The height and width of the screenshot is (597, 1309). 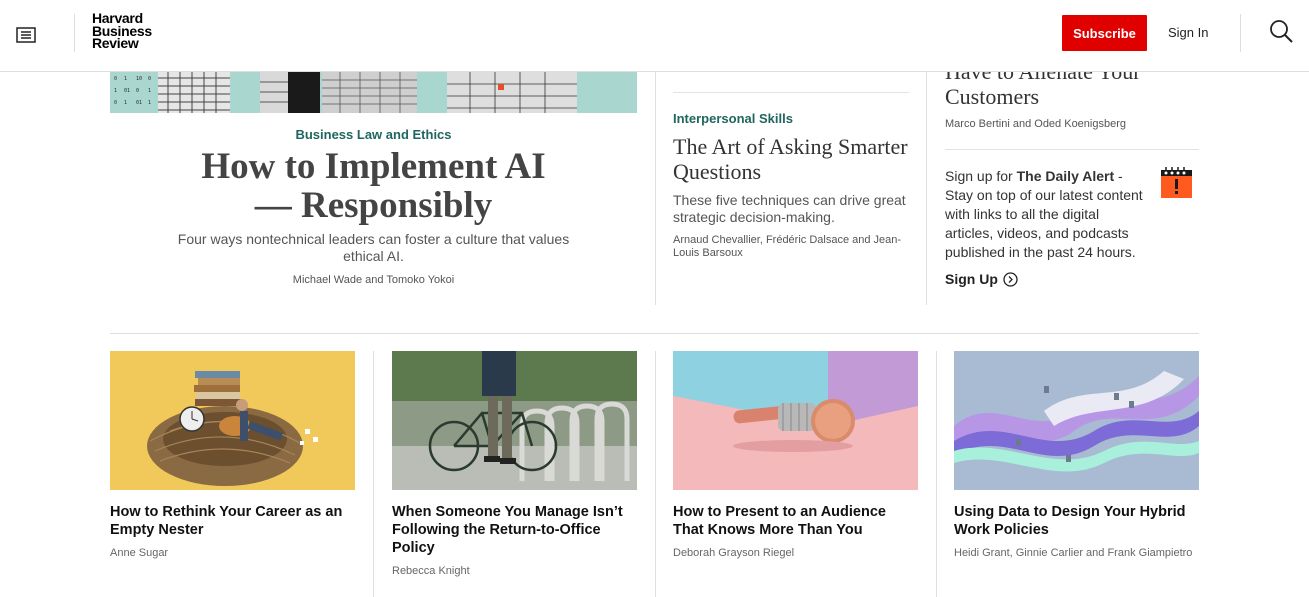 I want to click on right-title-line: Customers, so click(x=992, y=96).